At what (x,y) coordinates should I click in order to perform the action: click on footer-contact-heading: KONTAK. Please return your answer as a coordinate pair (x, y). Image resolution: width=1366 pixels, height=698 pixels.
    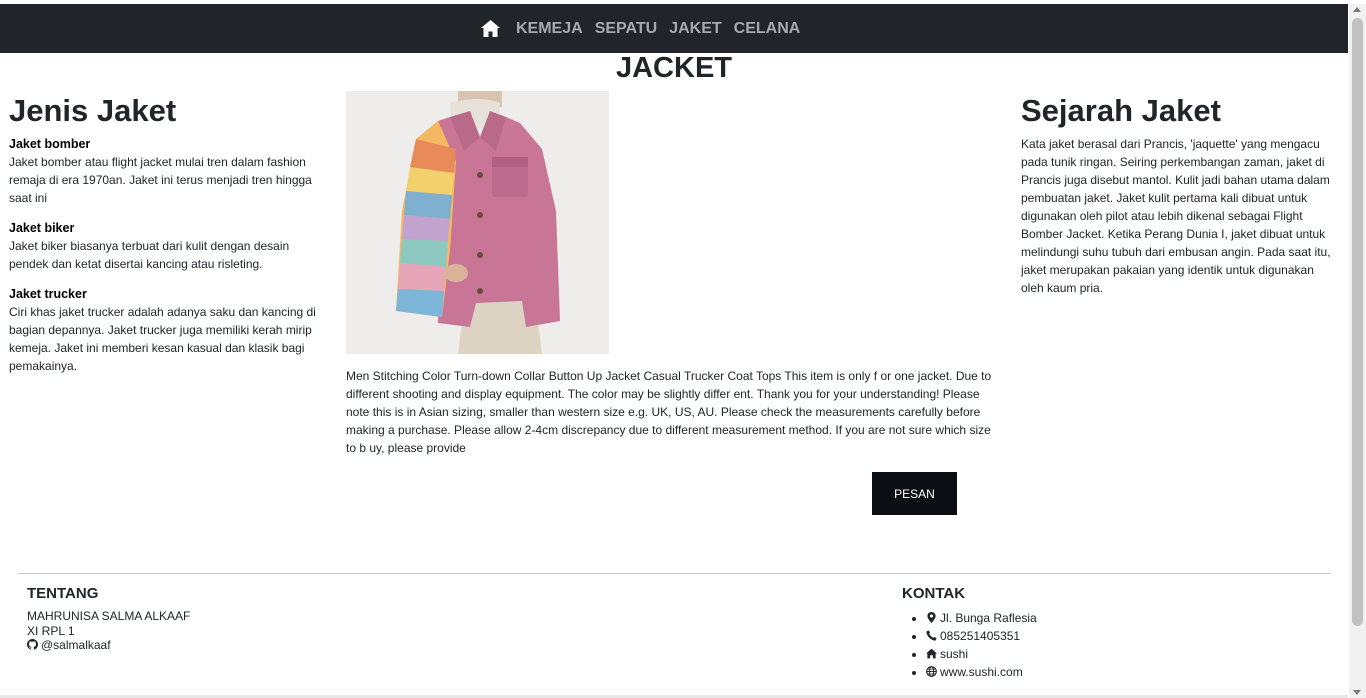
    Looking at the image, I should click on (934, 593).